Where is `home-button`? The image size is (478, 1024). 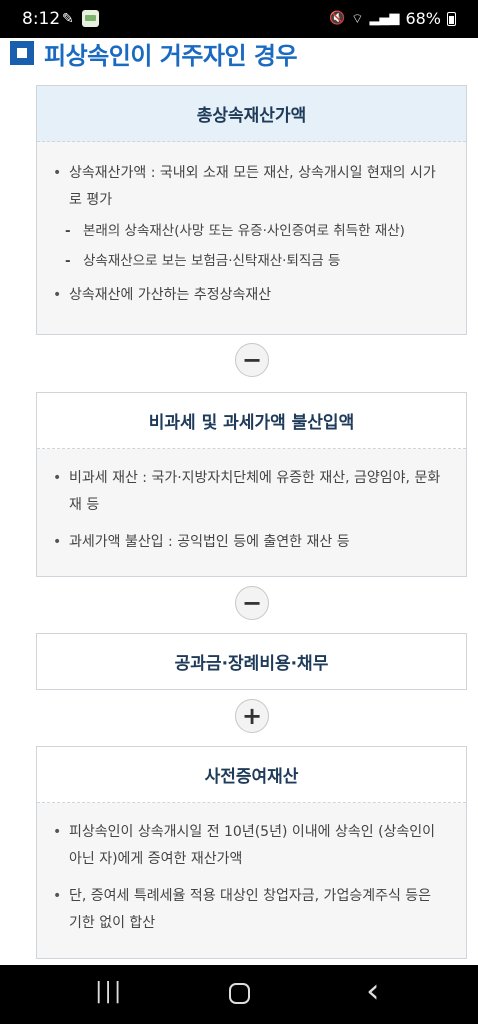
home-button is located at coordinates (239, 993).